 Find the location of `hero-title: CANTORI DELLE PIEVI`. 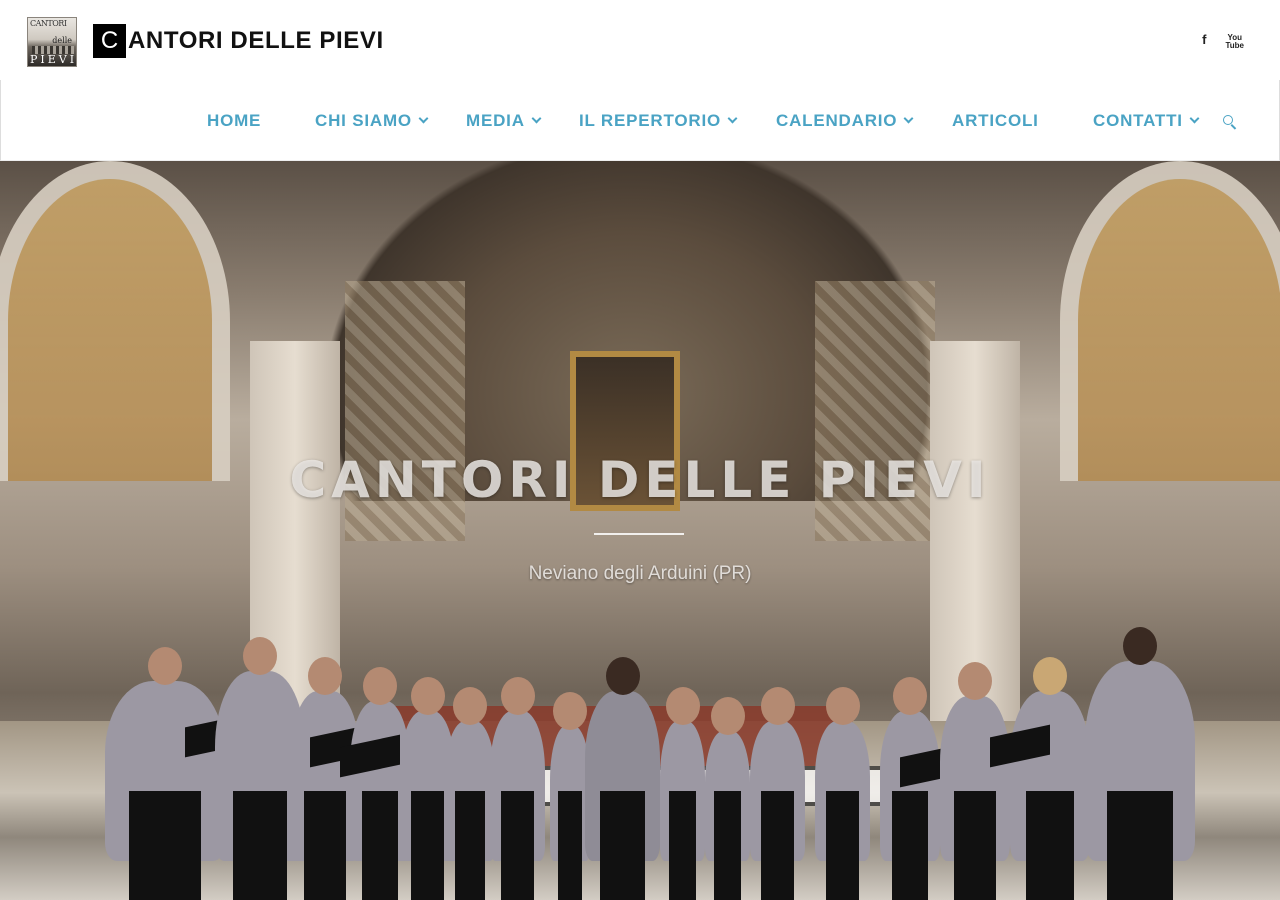

hero-title: CANTORI DELLE PIEVI is located at coordinates (640, 480).